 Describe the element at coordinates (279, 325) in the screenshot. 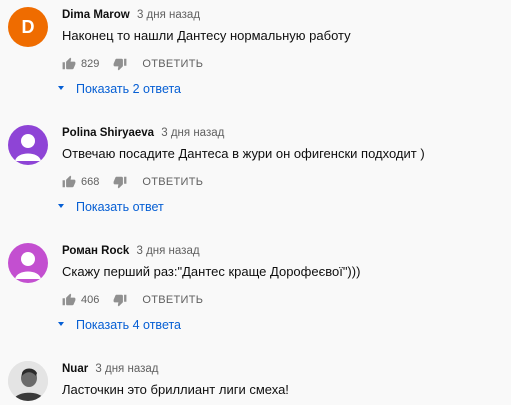

I see `show-replies-button: Показать 4 ответа` at that location.